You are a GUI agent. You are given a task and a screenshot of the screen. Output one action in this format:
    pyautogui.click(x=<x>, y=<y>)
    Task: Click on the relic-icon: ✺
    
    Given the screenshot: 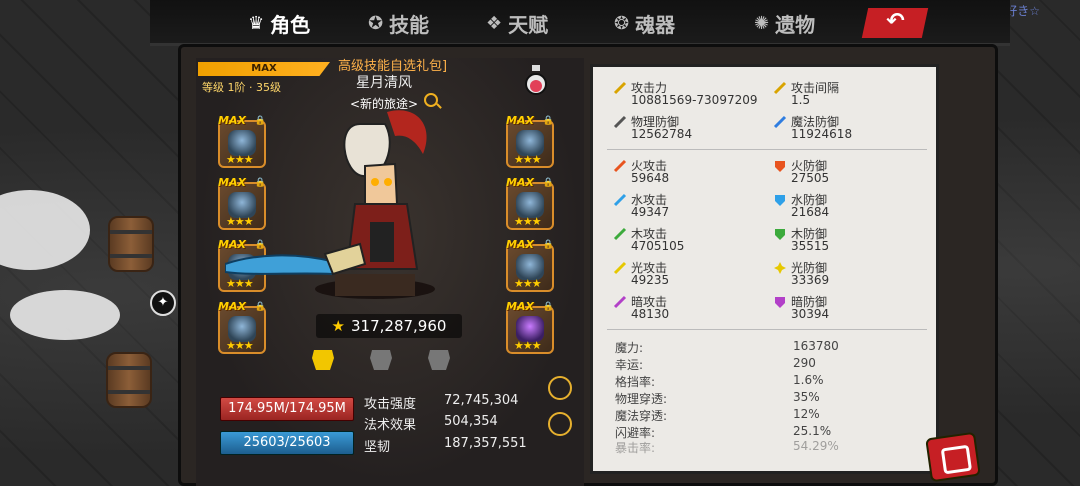 What is the action you would take?
    pyautogui.click(x=762, y=23)
    